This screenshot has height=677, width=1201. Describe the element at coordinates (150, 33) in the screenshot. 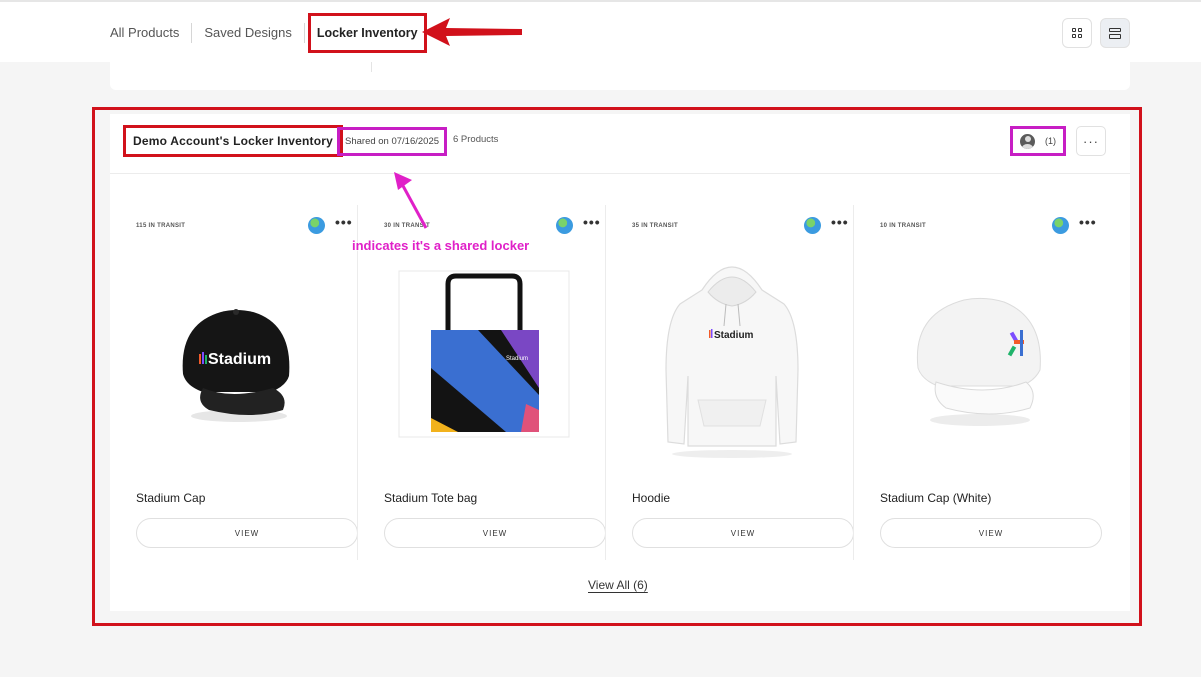

I see `tab-all-products: All Products` at that location.